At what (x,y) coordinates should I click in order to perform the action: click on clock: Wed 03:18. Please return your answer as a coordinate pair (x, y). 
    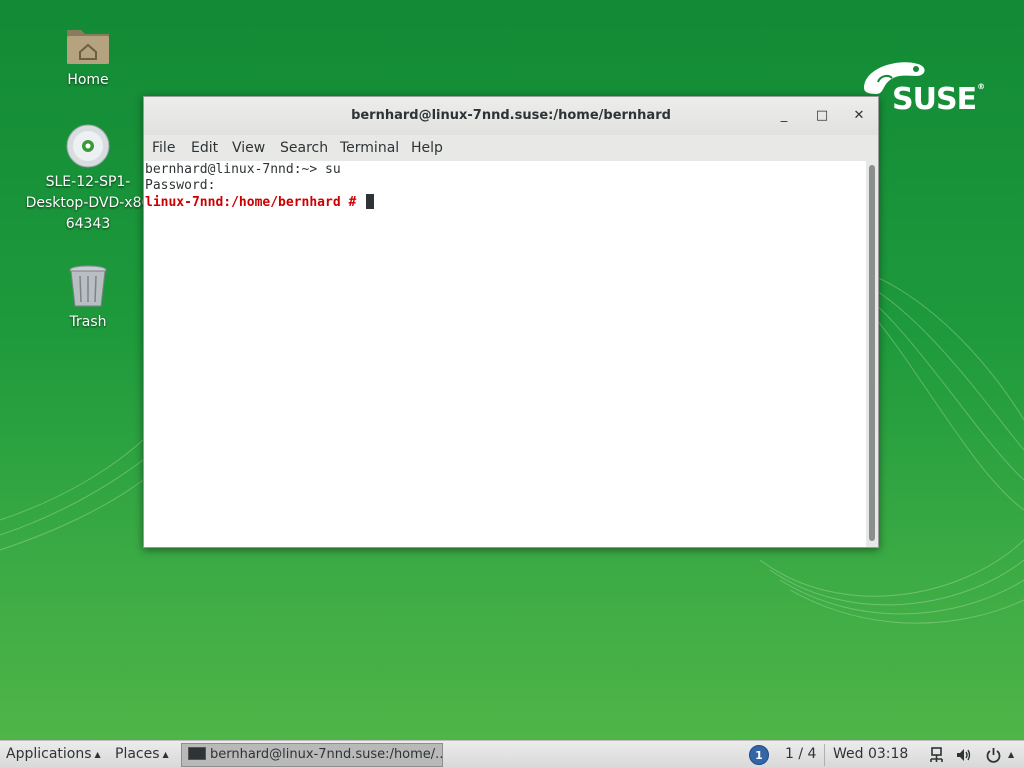
    Looking at the image, I should click on (870, 754).